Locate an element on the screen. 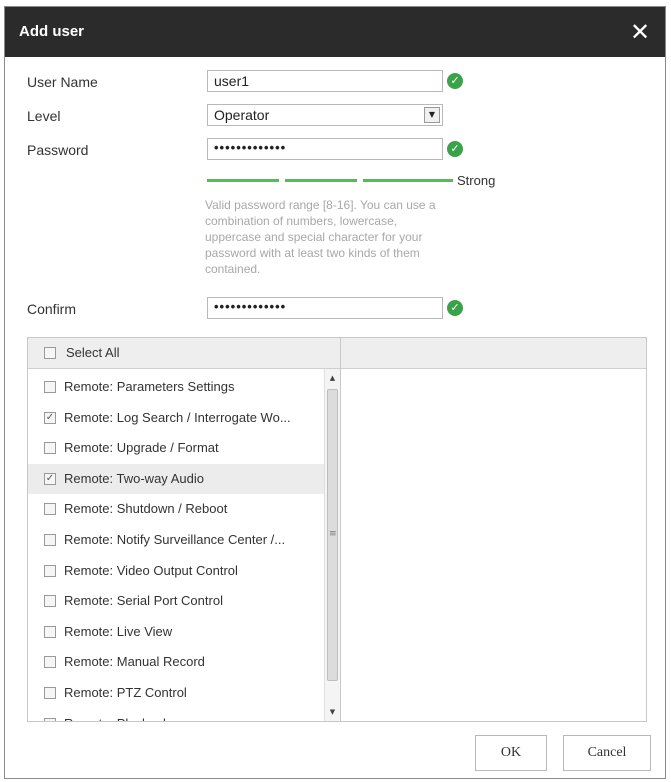 Image resolution: width=671 pixels, height=782 pixels. password-input: ••••••••••••• is located at coordinates (325, 149).